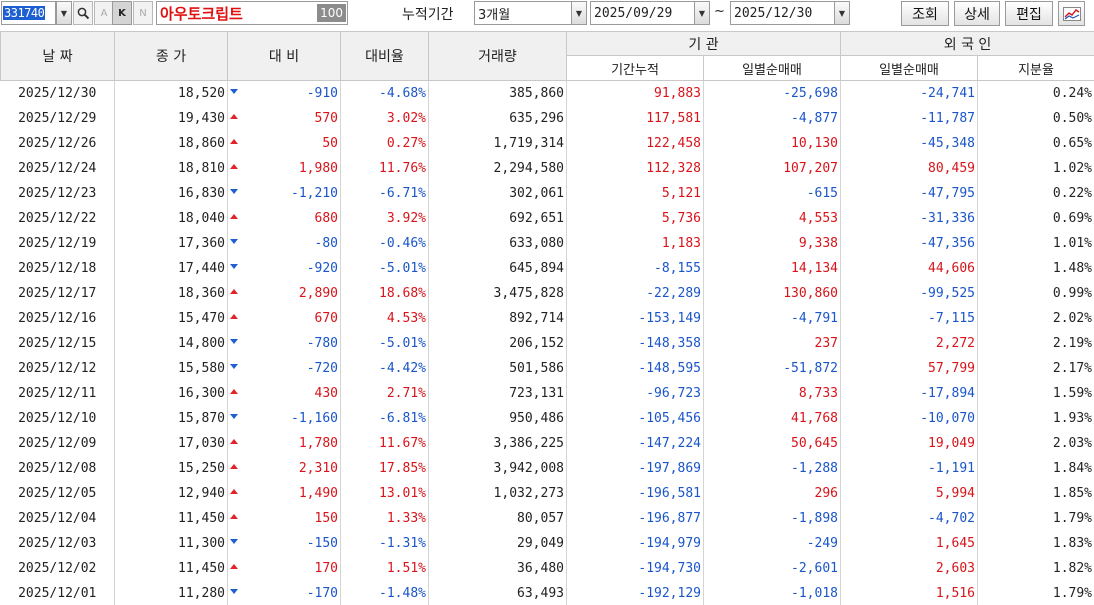  What do you see at coordinates (977, 13) in the screenshot?
I see `detail-button: 상세` at bounding box center [977, 13].